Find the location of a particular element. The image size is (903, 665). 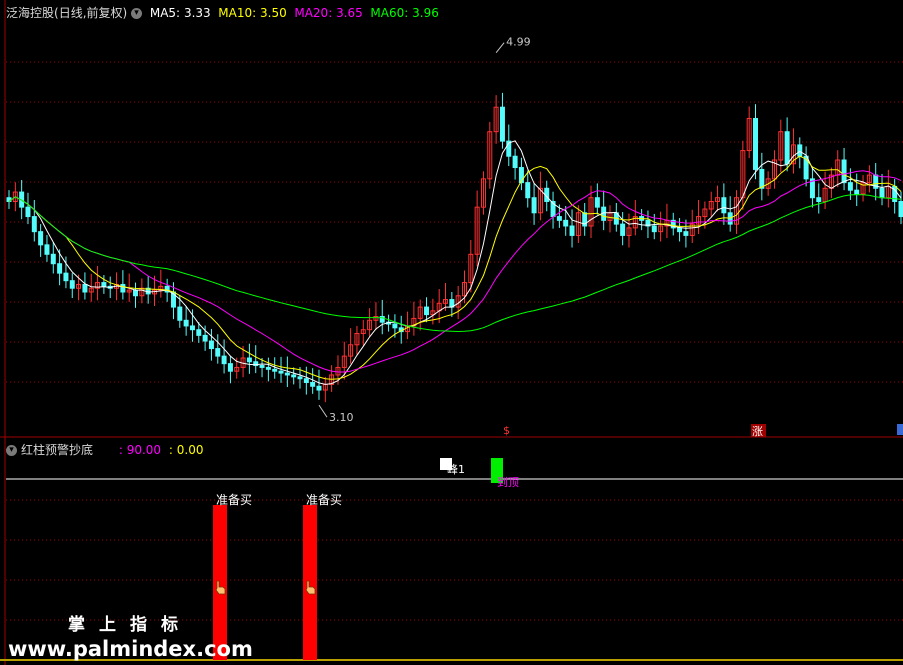

ma10-label: MA10: is located at coordinates (237, 13).